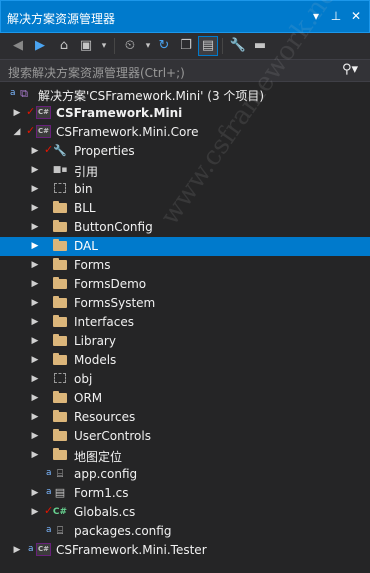 Image resolution: width=370 pixels, height=573 pixels. What do you see at coordinates (83, 379) in the screenshot?
I see `tree-label: obj` at bounding box center [83, 379].